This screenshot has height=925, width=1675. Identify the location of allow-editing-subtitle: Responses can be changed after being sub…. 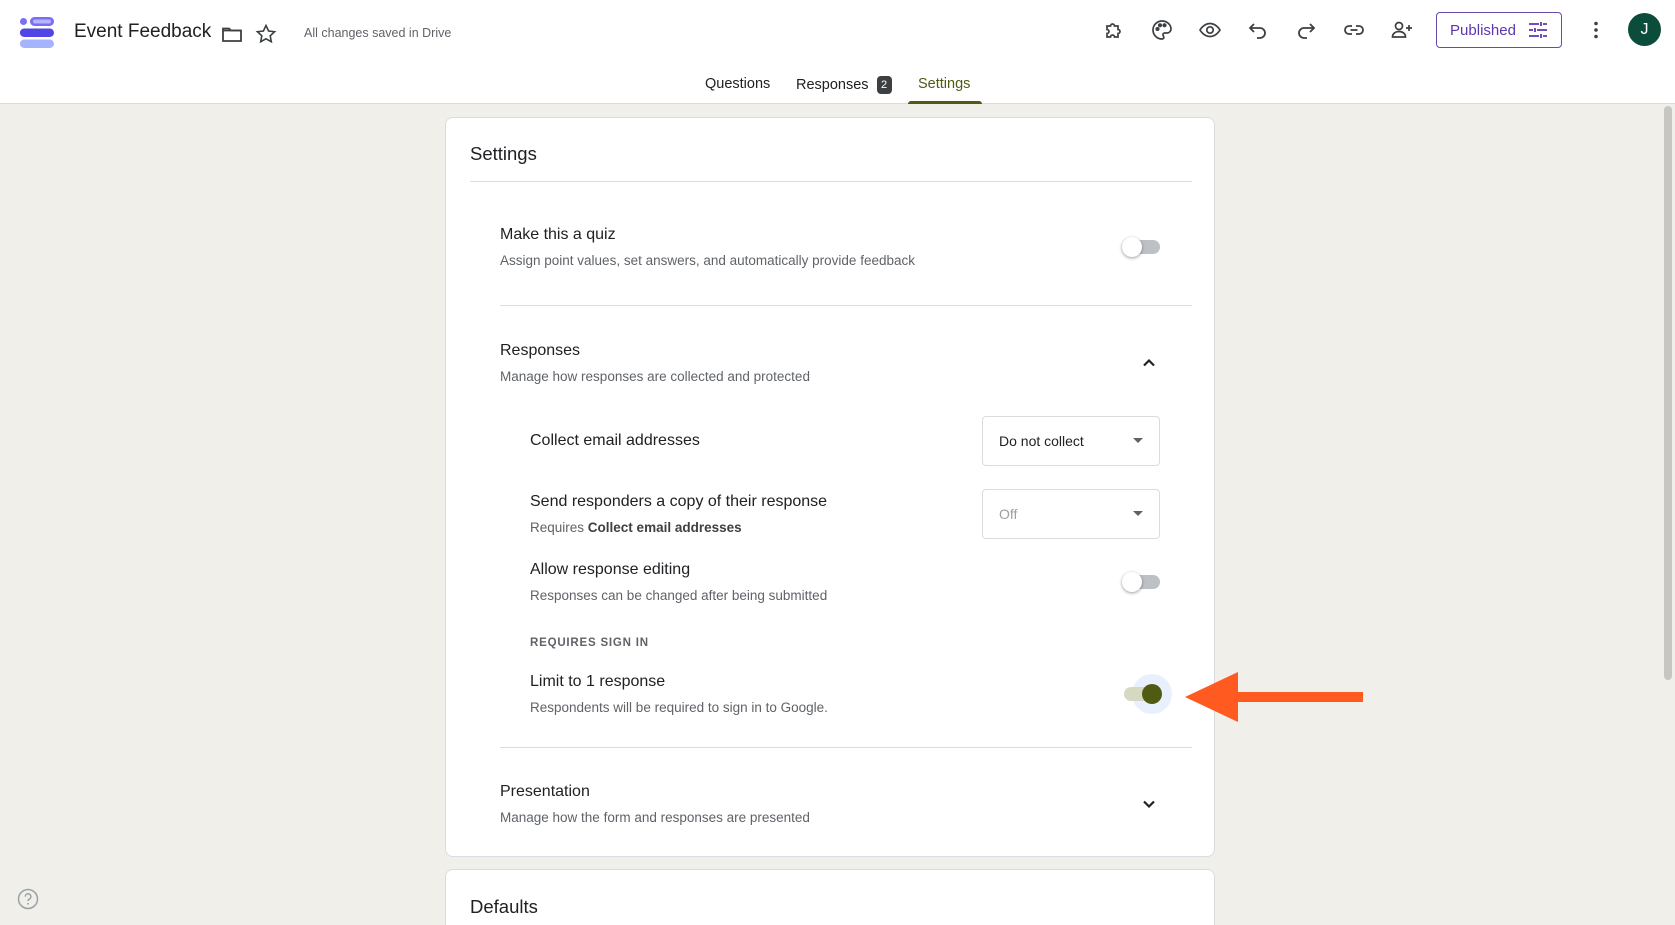
(679, 595).